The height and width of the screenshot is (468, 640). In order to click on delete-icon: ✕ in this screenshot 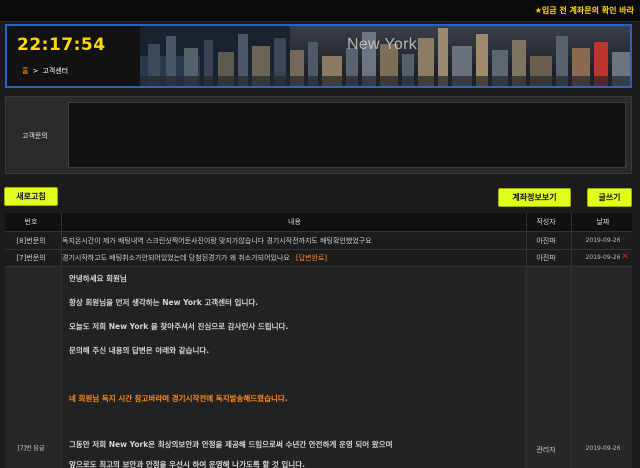, I will do `click(625, 257)`.